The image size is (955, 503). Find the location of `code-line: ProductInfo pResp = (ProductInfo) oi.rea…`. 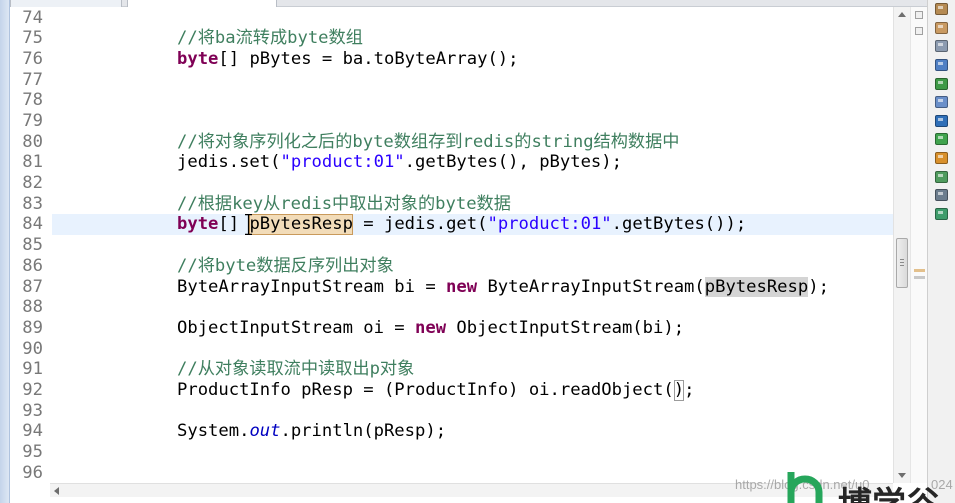

code-line: ProductInfo pResp = (ProductInfo) oi.rea… is located at coordinates (472, 390).